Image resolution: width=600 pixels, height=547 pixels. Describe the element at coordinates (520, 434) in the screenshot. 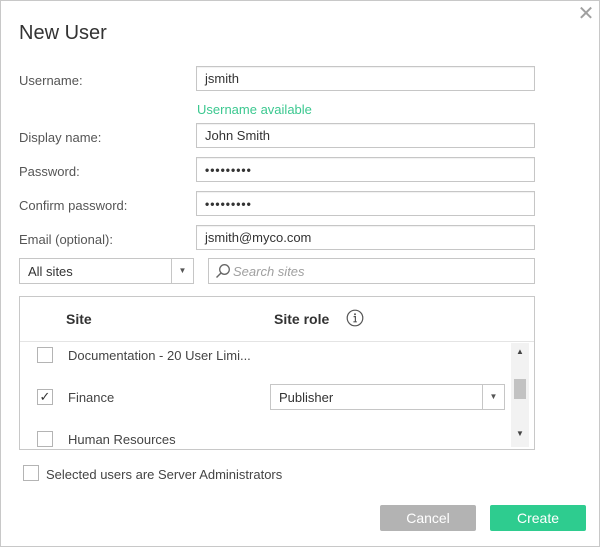

I see `scroll-down-icon: ▼` at that location.